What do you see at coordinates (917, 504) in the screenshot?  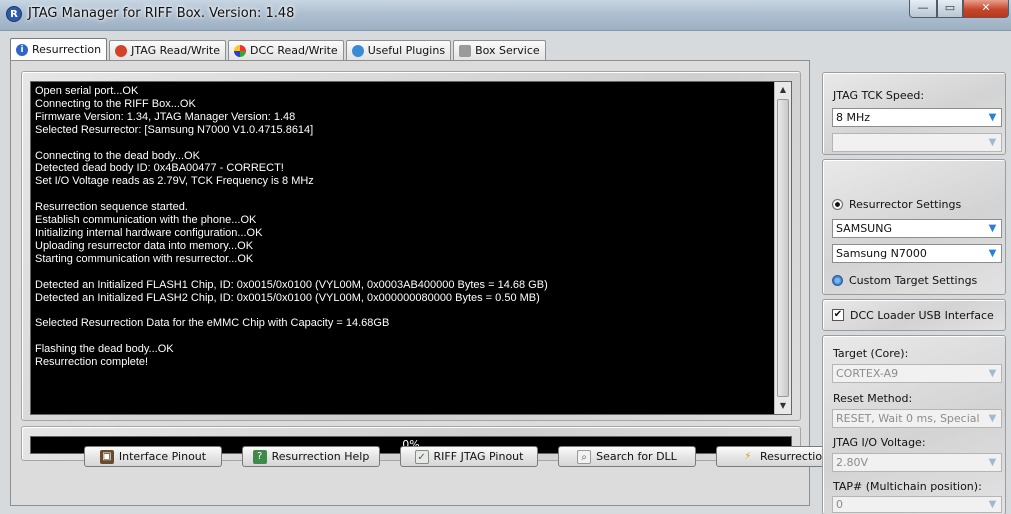 I see `tap-select: 0 ▼` at bounding box center [917, 504].